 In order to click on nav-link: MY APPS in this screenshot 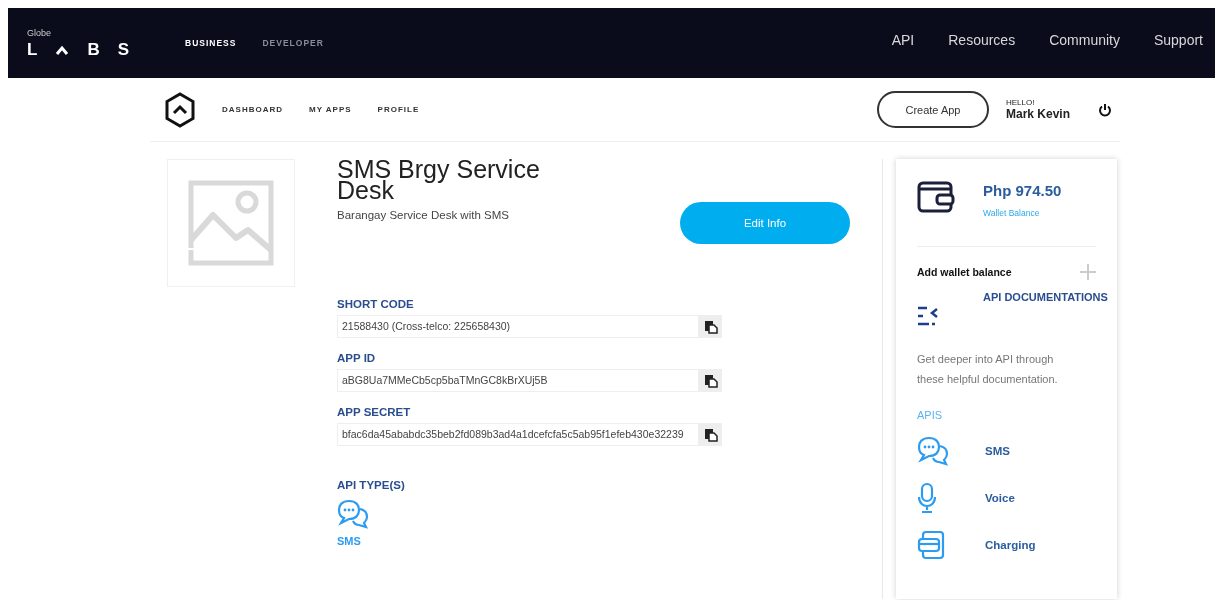, I will do `click(330, 109)`.